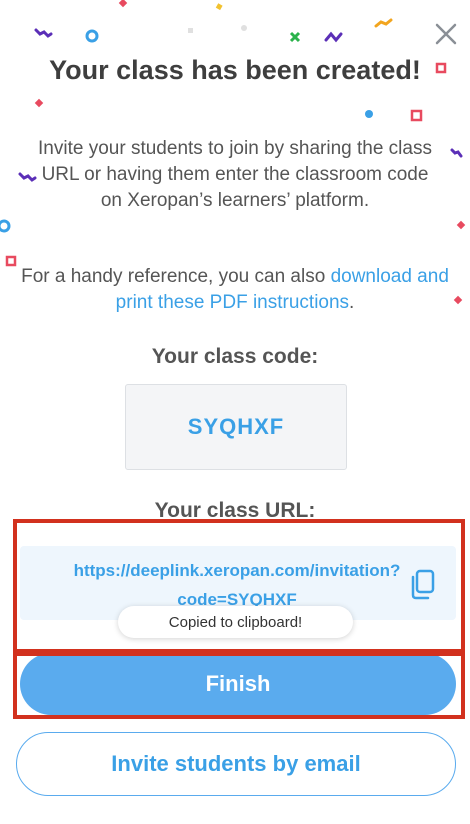  I want to click on close-icon, so click(446, 34).